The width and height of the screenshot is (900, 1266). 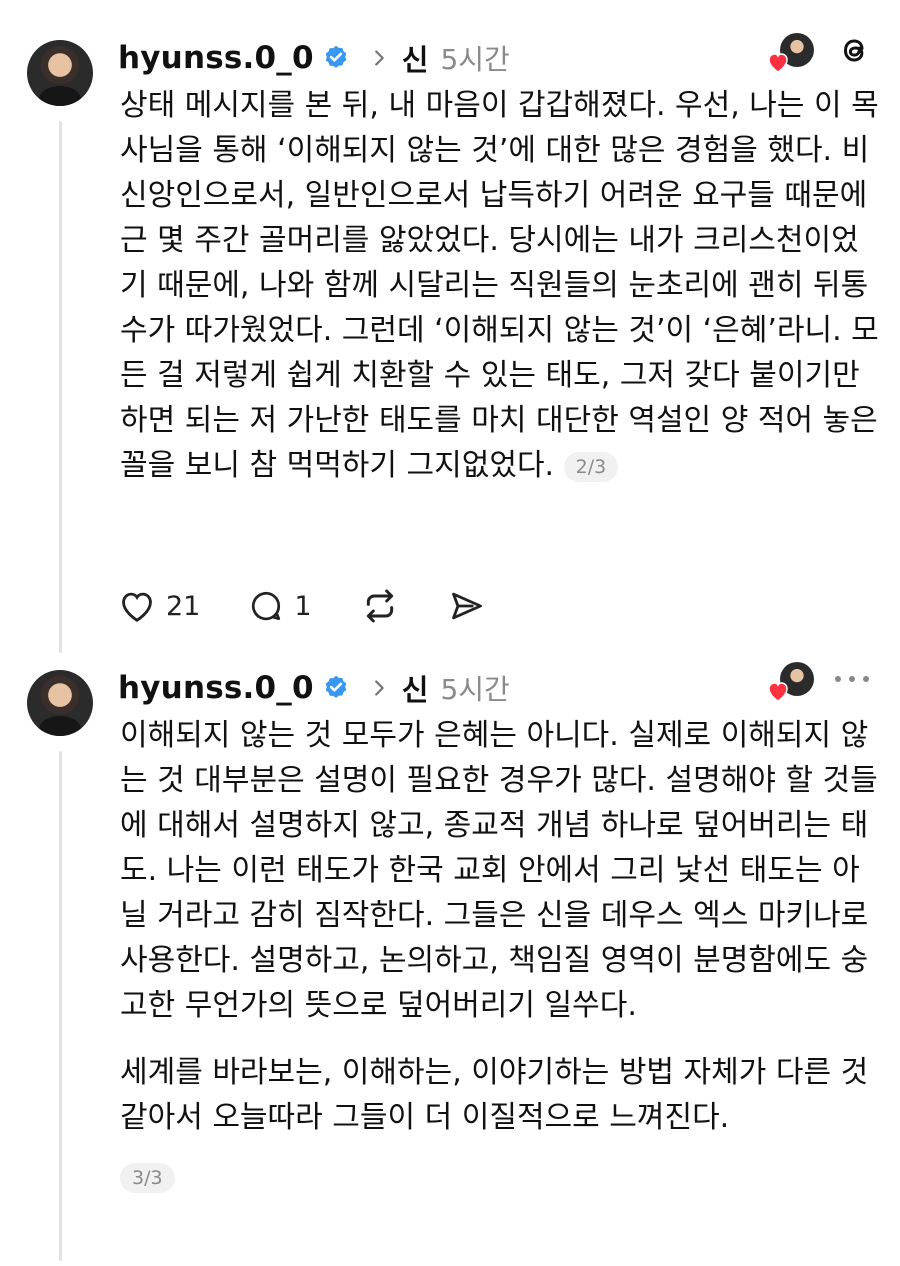 I want to click on page-indicator: 2/3, so click(x=591, y=466).